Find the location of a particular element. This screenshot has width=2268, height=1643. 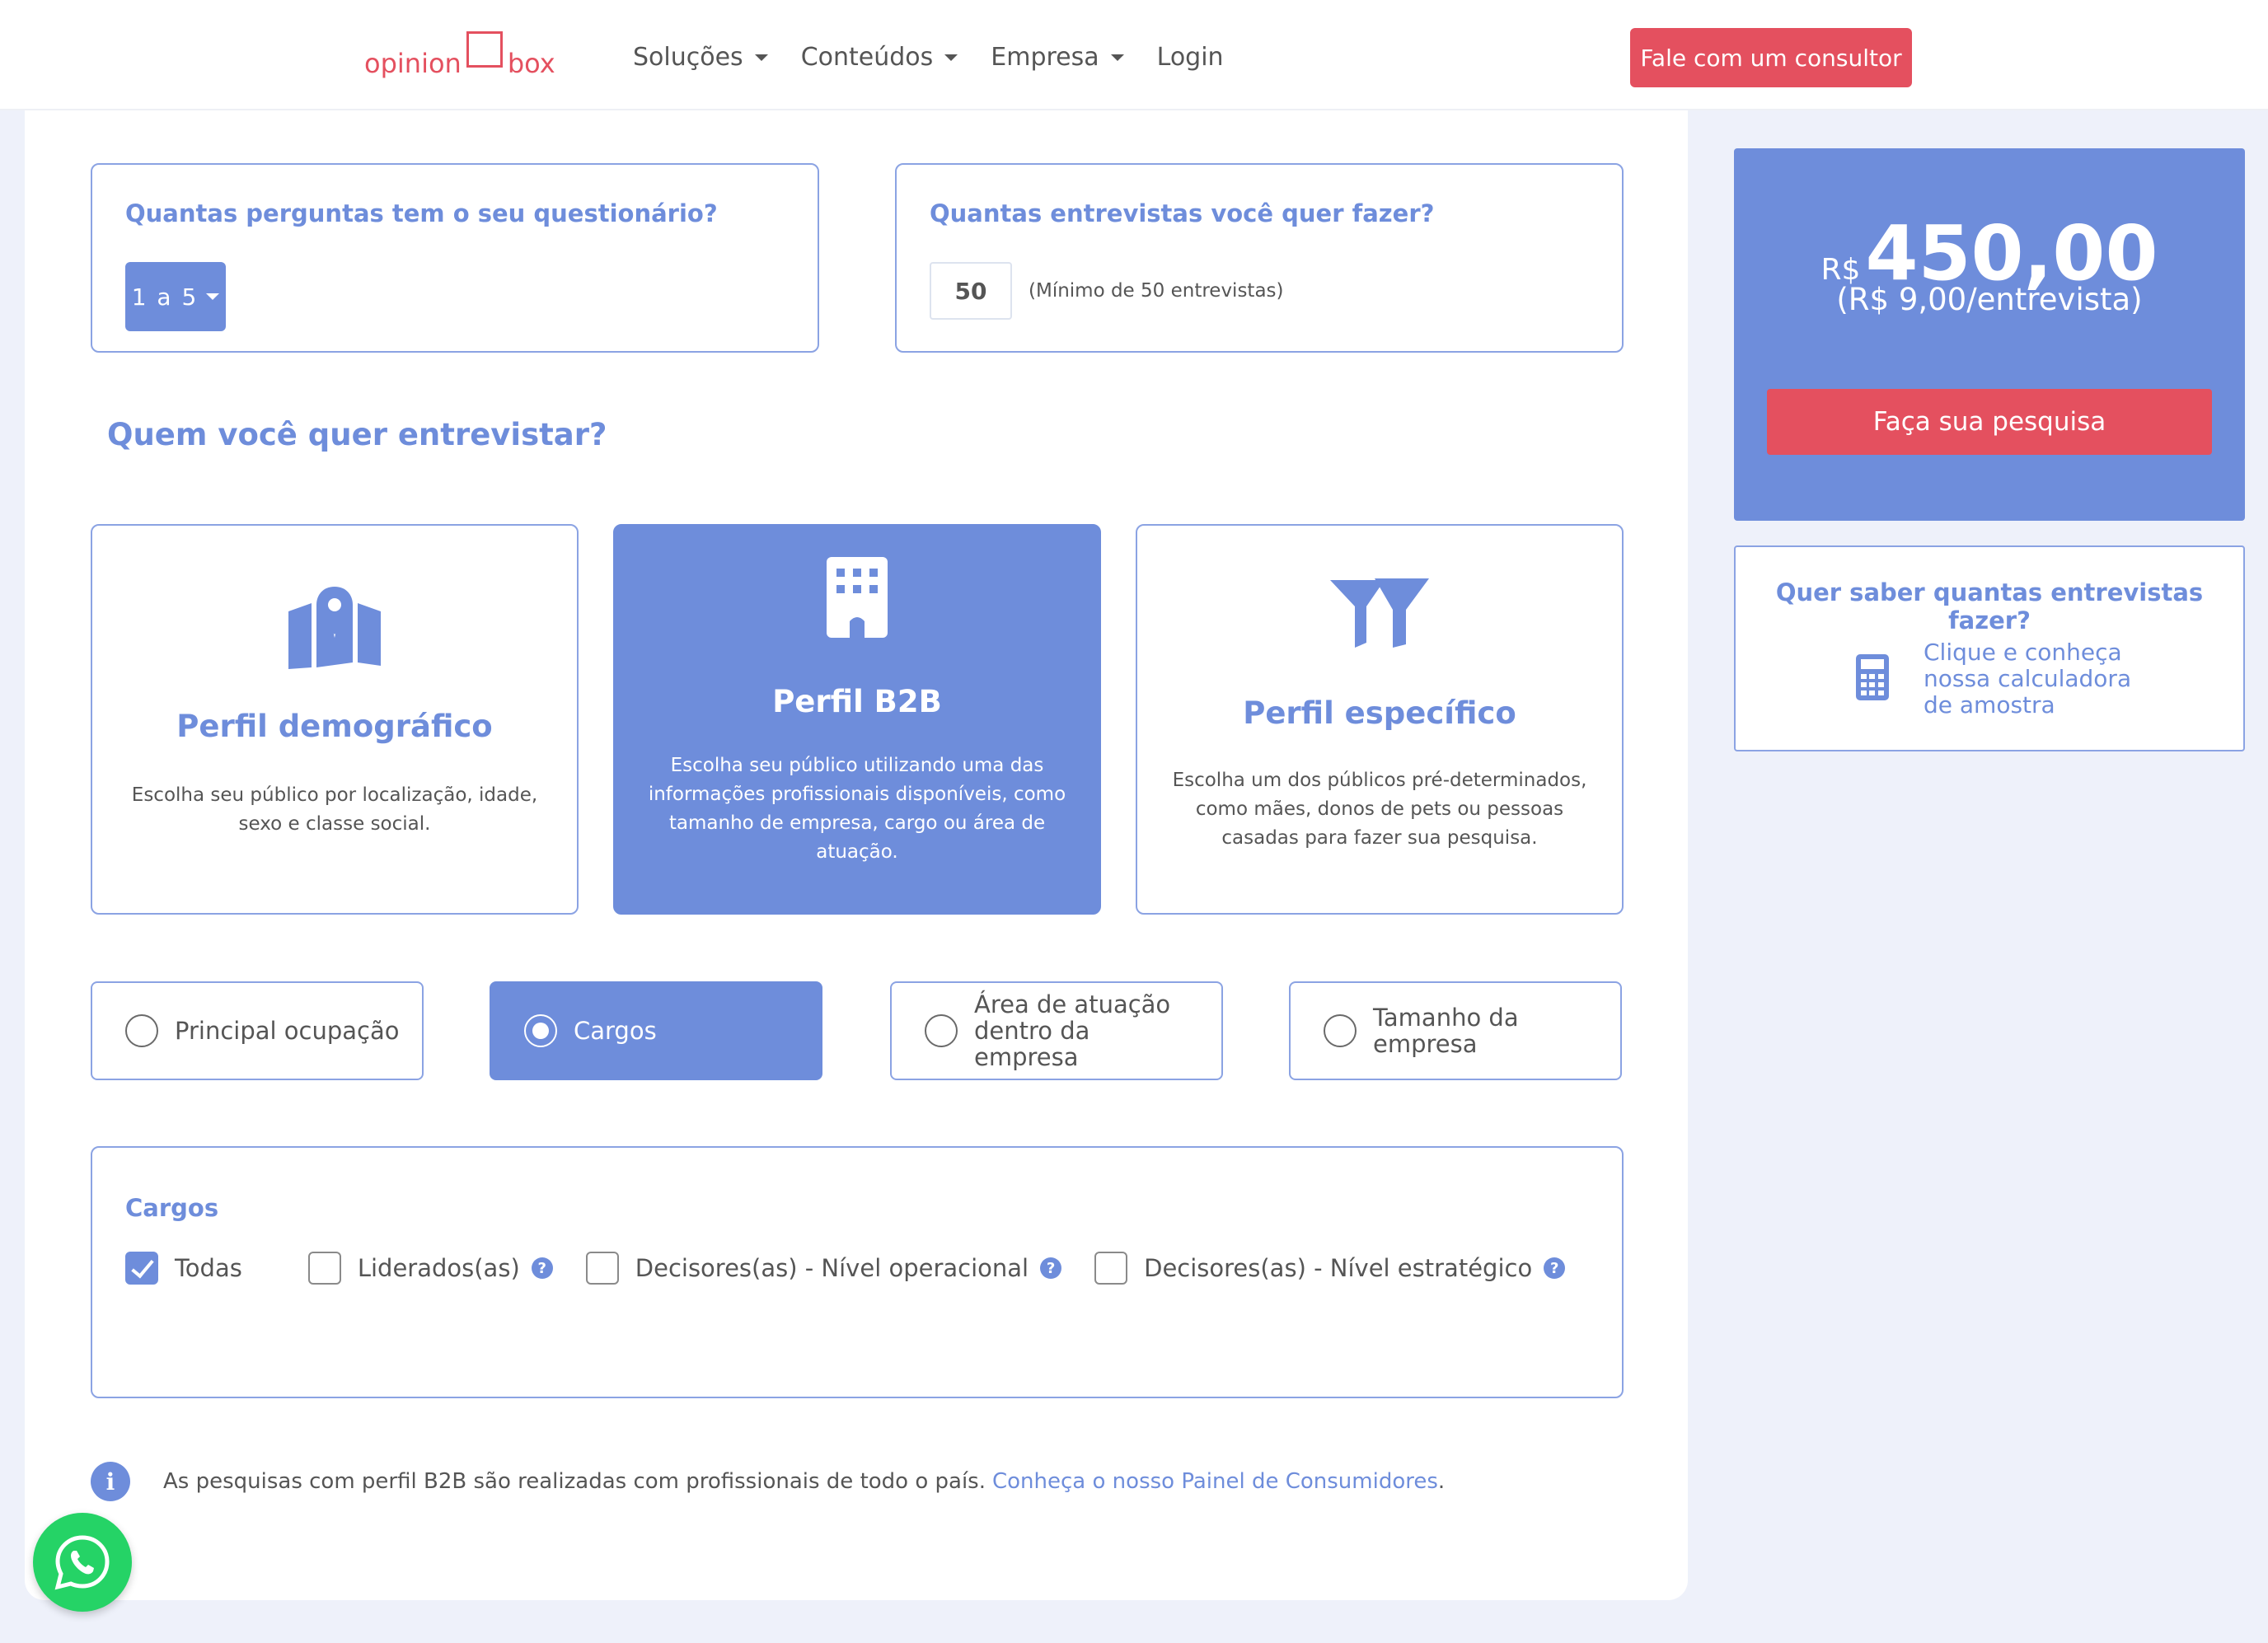

logo-text-right: box is located at coordinates (531, 63).